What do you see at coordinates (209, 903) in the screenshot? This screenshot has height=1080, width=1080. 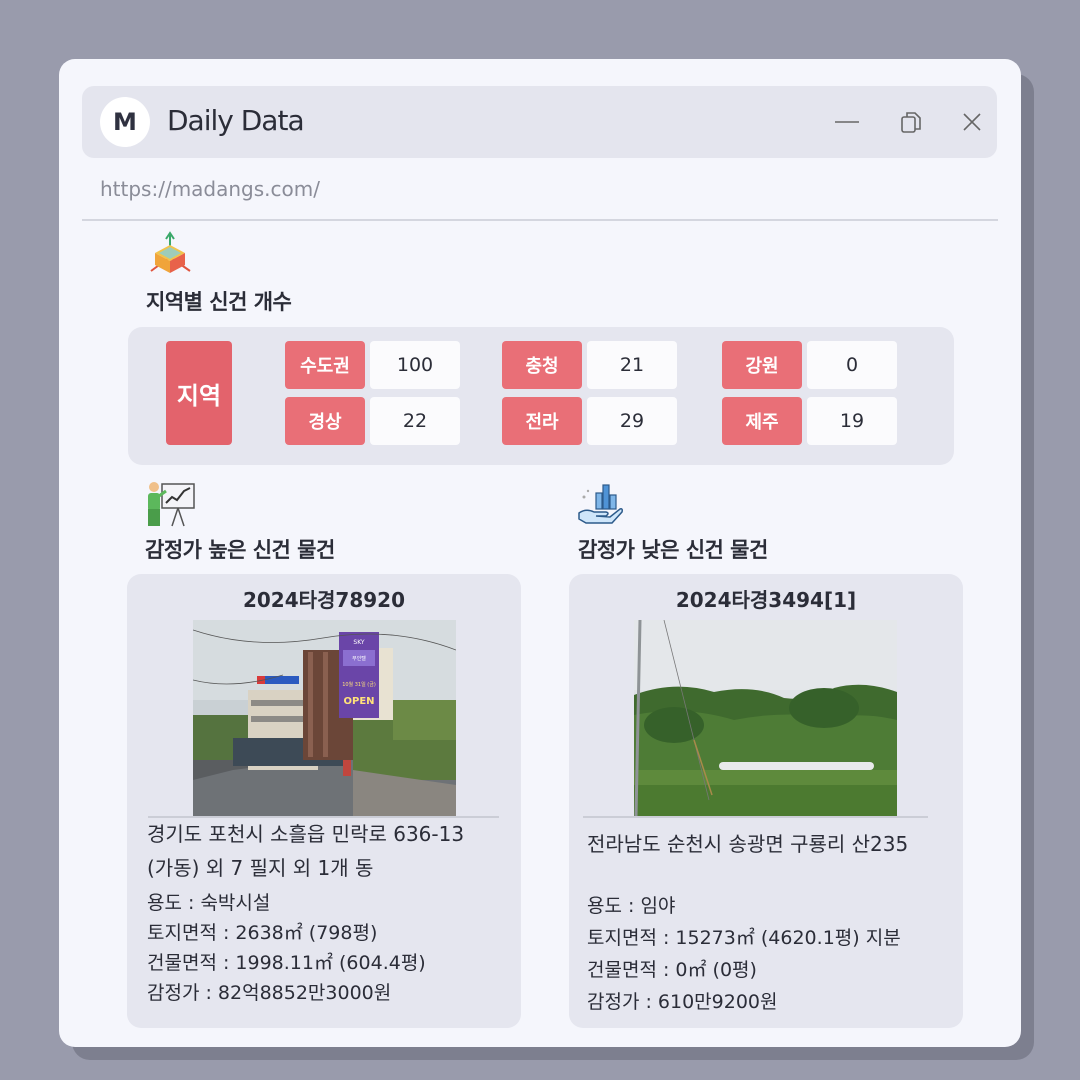 I see `usage-text: 용도 : 숙박시설` at bounding box center [209, 903].